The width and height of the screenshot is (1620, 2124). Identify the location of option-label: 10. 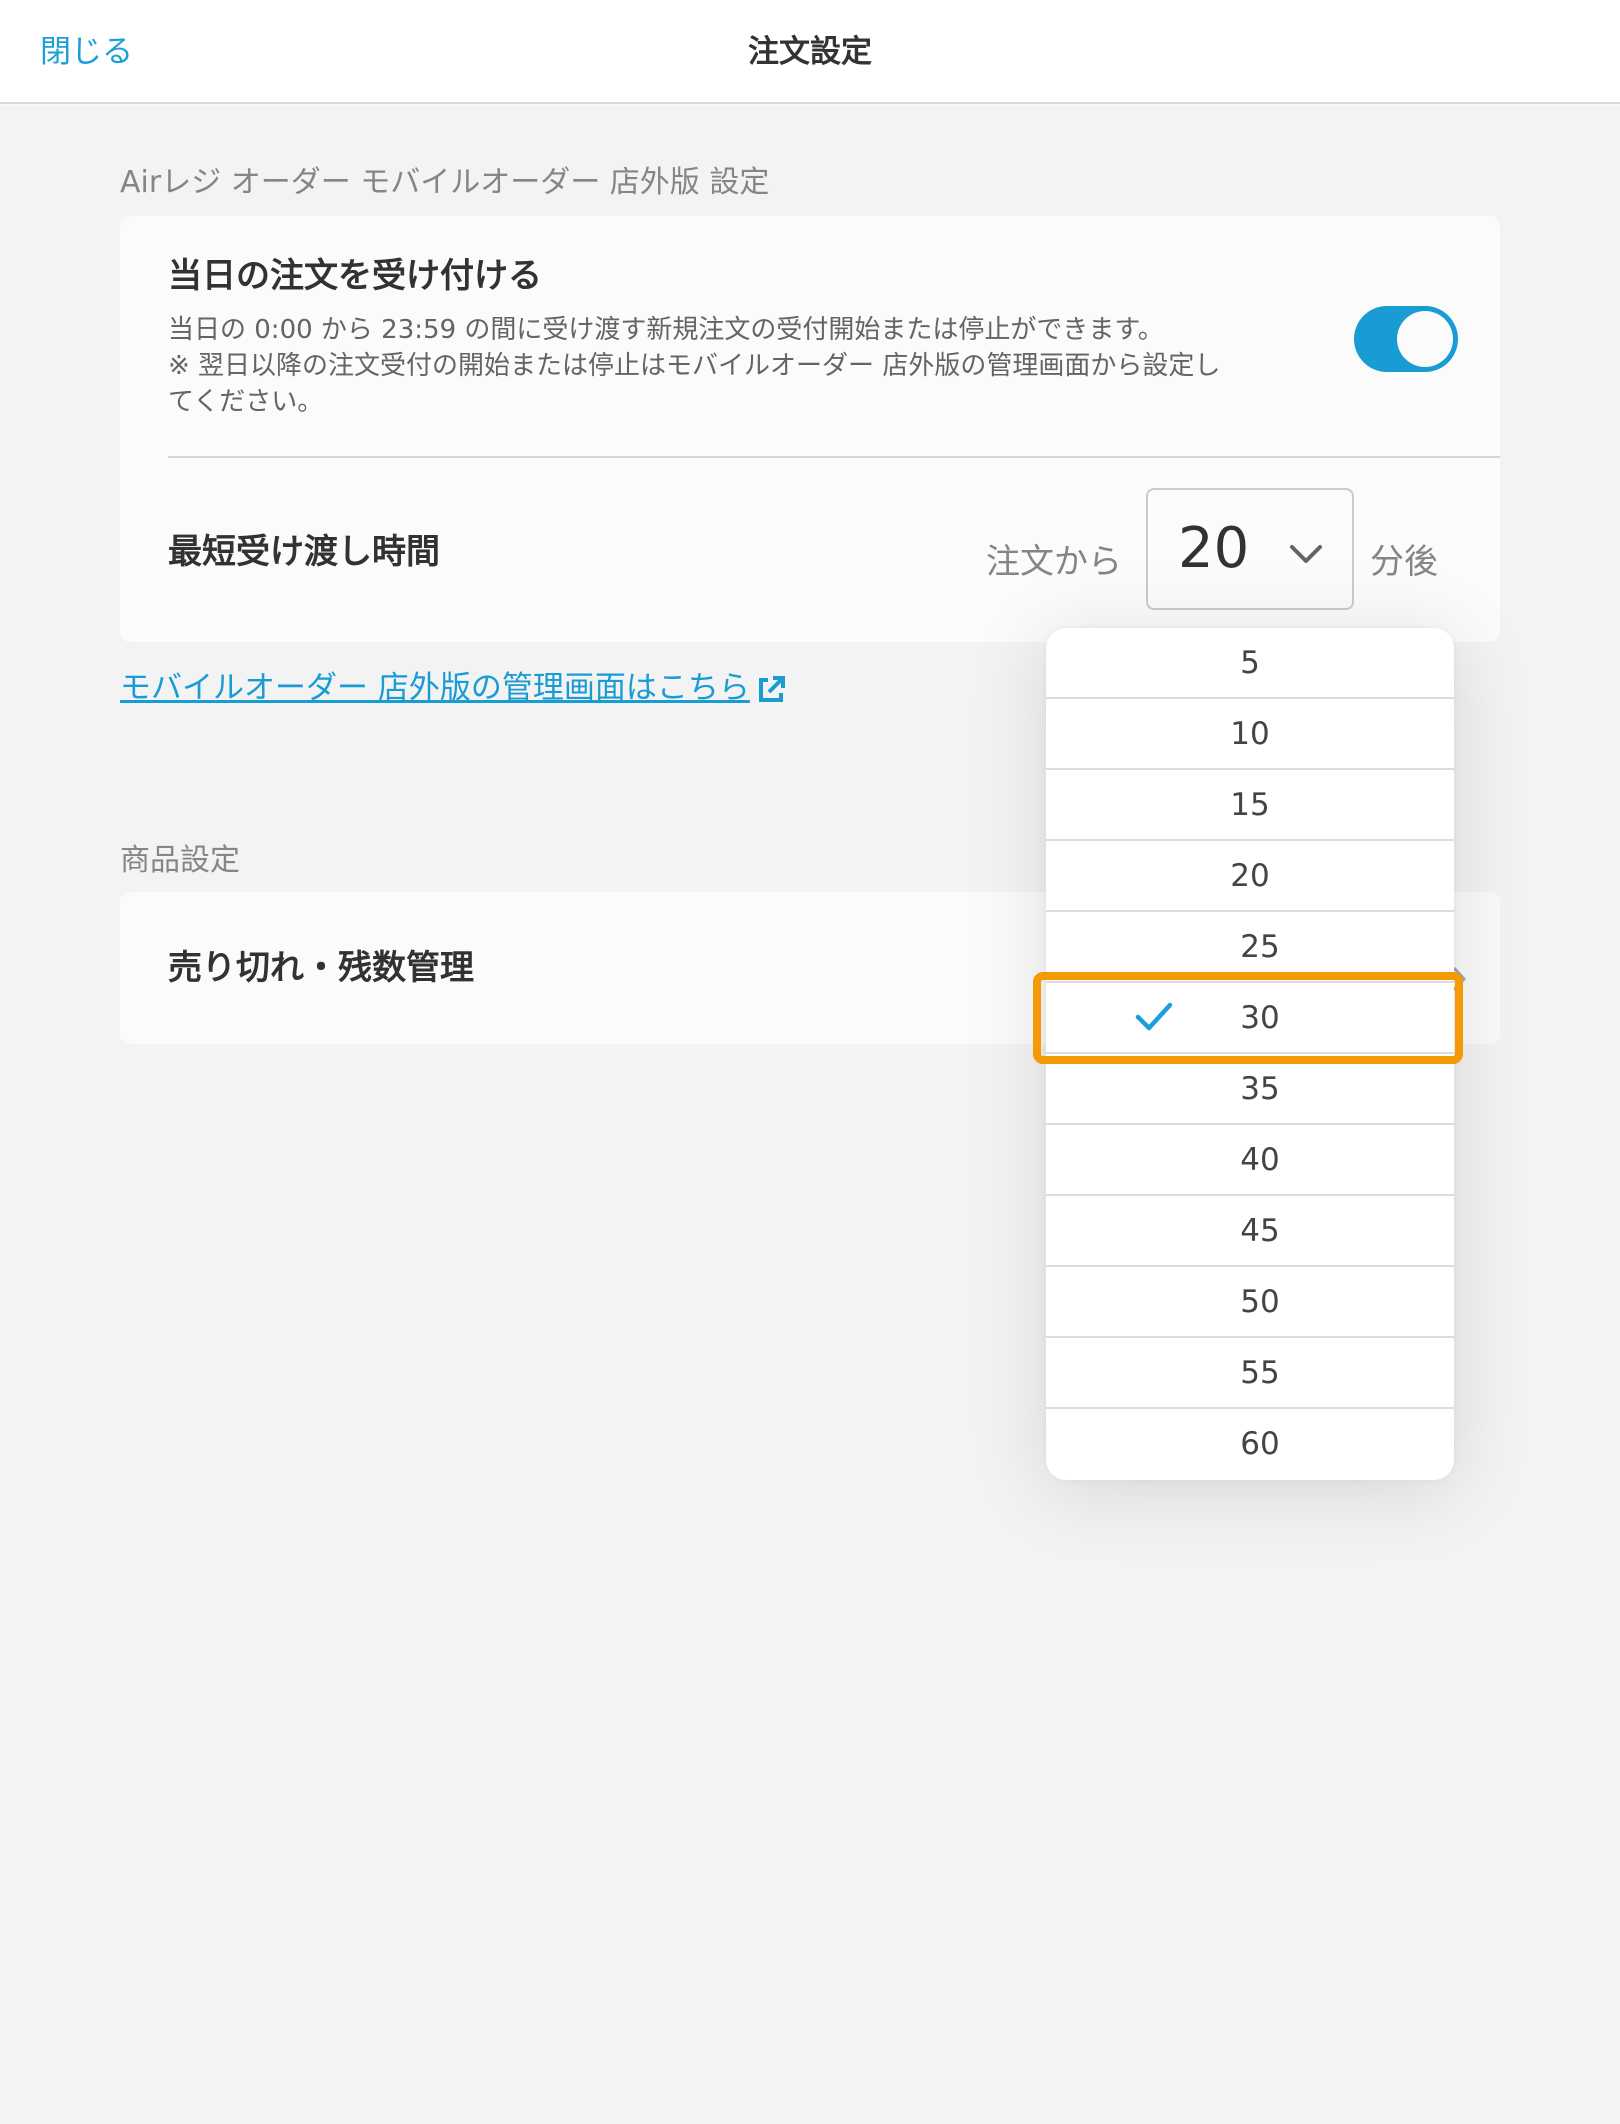
(1250, 734).